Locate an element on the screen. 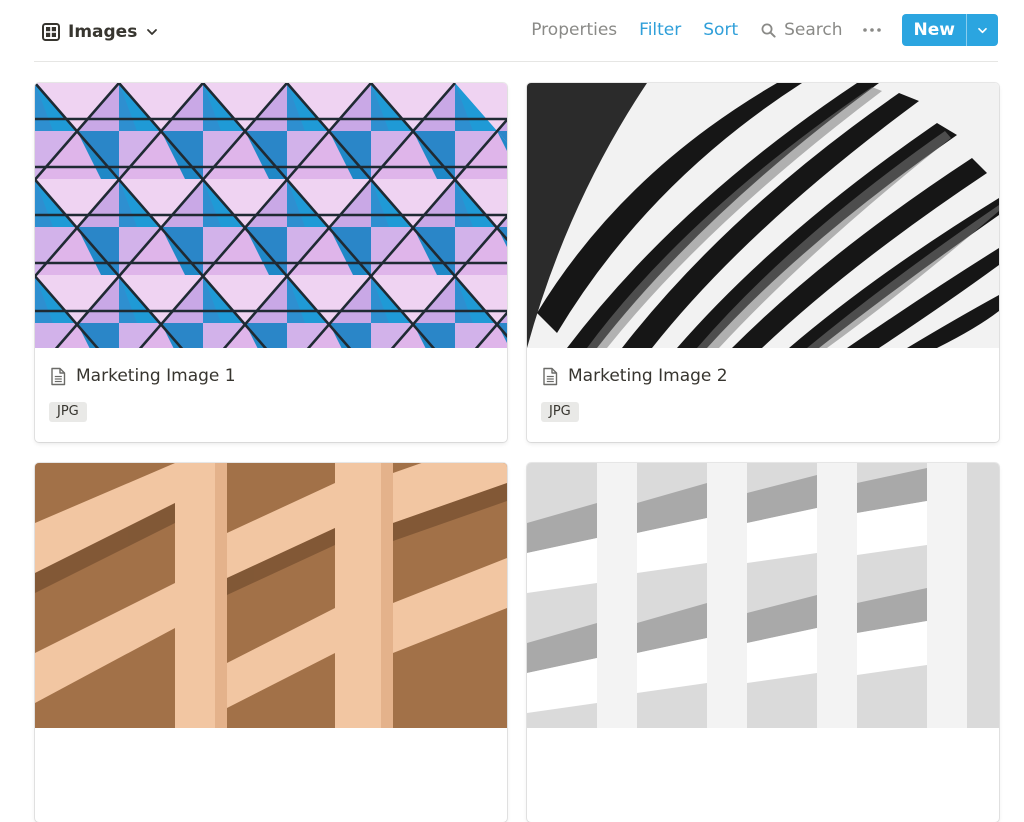 The width and height of the screenshot is (1024, 822). view-switcher: Images is located at coordinates (100, 32).